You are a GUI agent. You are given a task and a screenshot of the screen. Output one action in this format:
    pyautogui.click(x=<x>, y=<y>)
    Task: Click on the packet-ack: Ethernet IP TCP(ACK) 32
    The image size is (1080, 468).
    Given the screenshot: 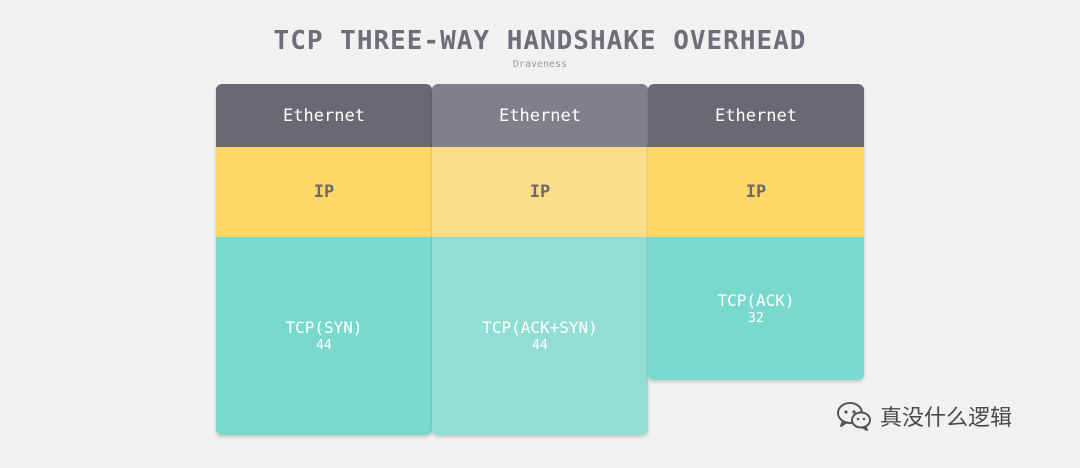 What is the action you would take?
    pyautogui.click(x=756, y=232)
    